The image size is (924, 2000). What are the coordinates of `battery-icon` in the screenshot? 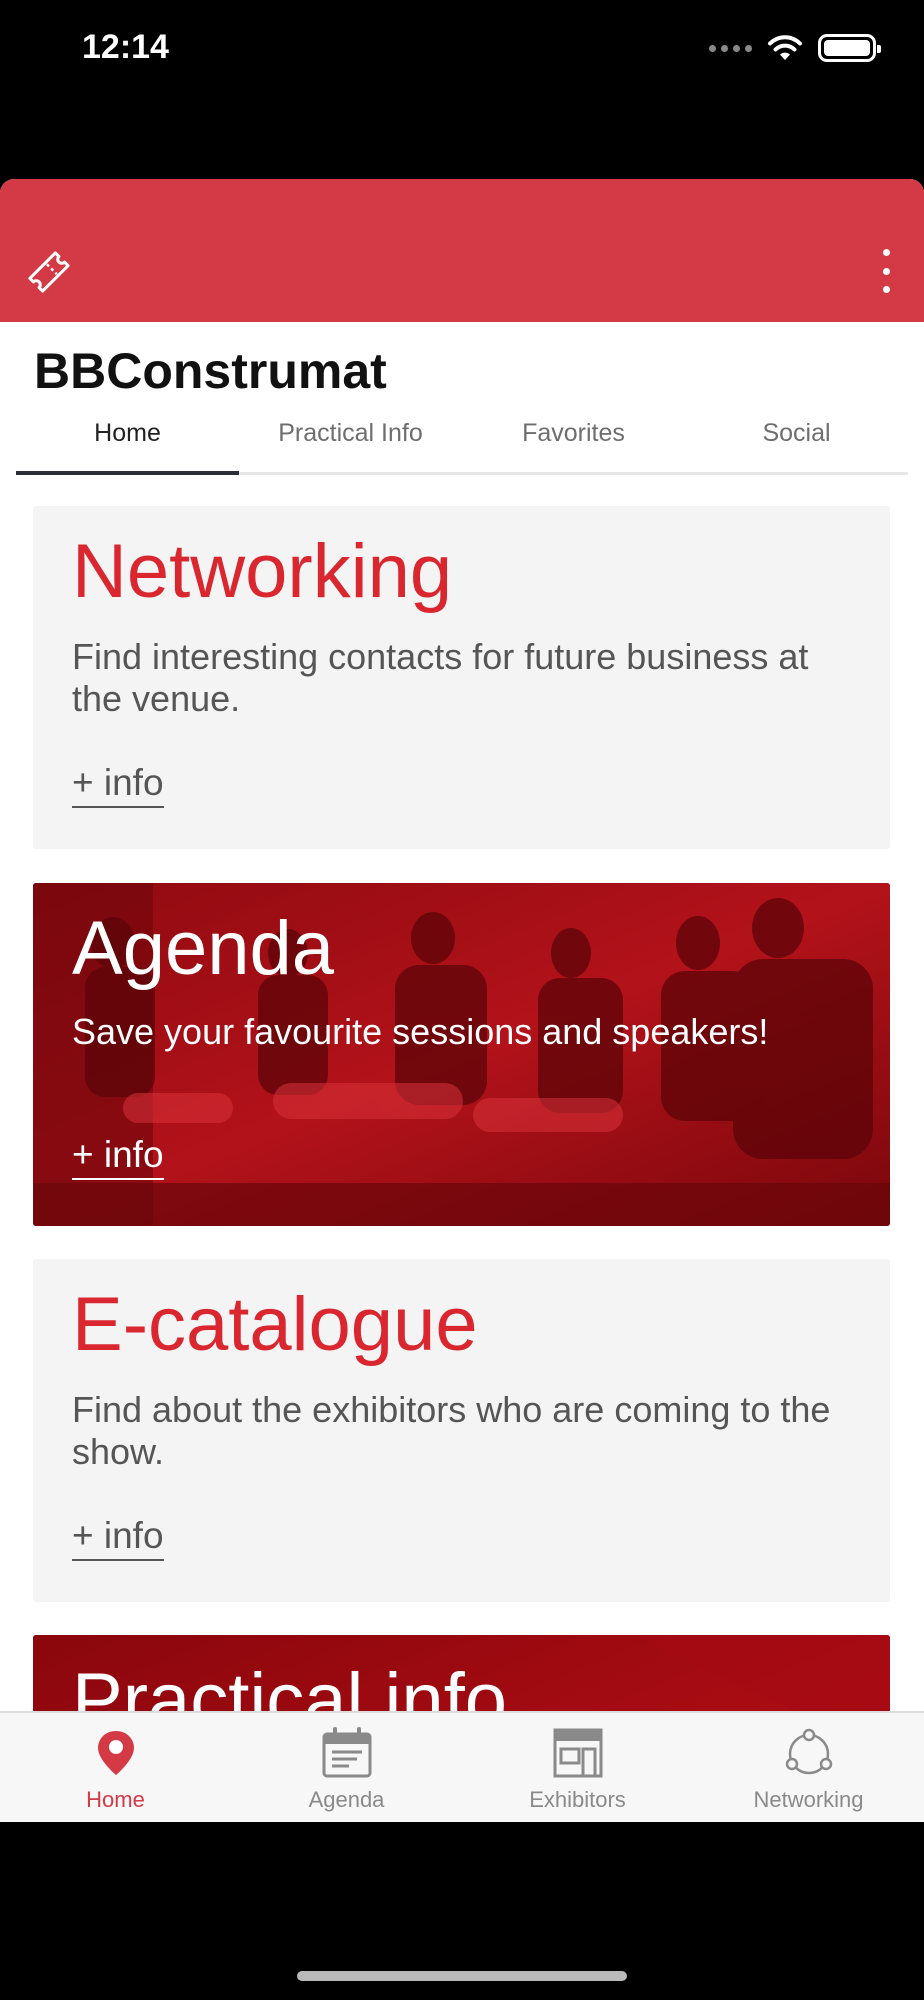 It's located at (849, 48).